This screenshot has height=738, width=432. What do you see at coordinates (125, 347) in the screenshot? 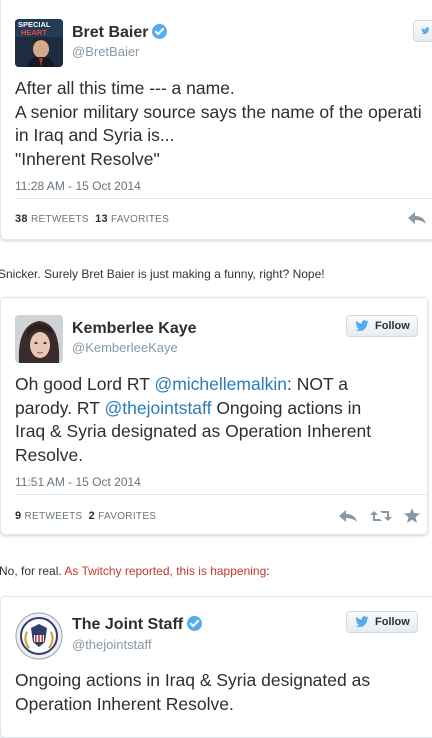
I see `author-handle: @KemberleeKaye` at bounding box center [125, 347].